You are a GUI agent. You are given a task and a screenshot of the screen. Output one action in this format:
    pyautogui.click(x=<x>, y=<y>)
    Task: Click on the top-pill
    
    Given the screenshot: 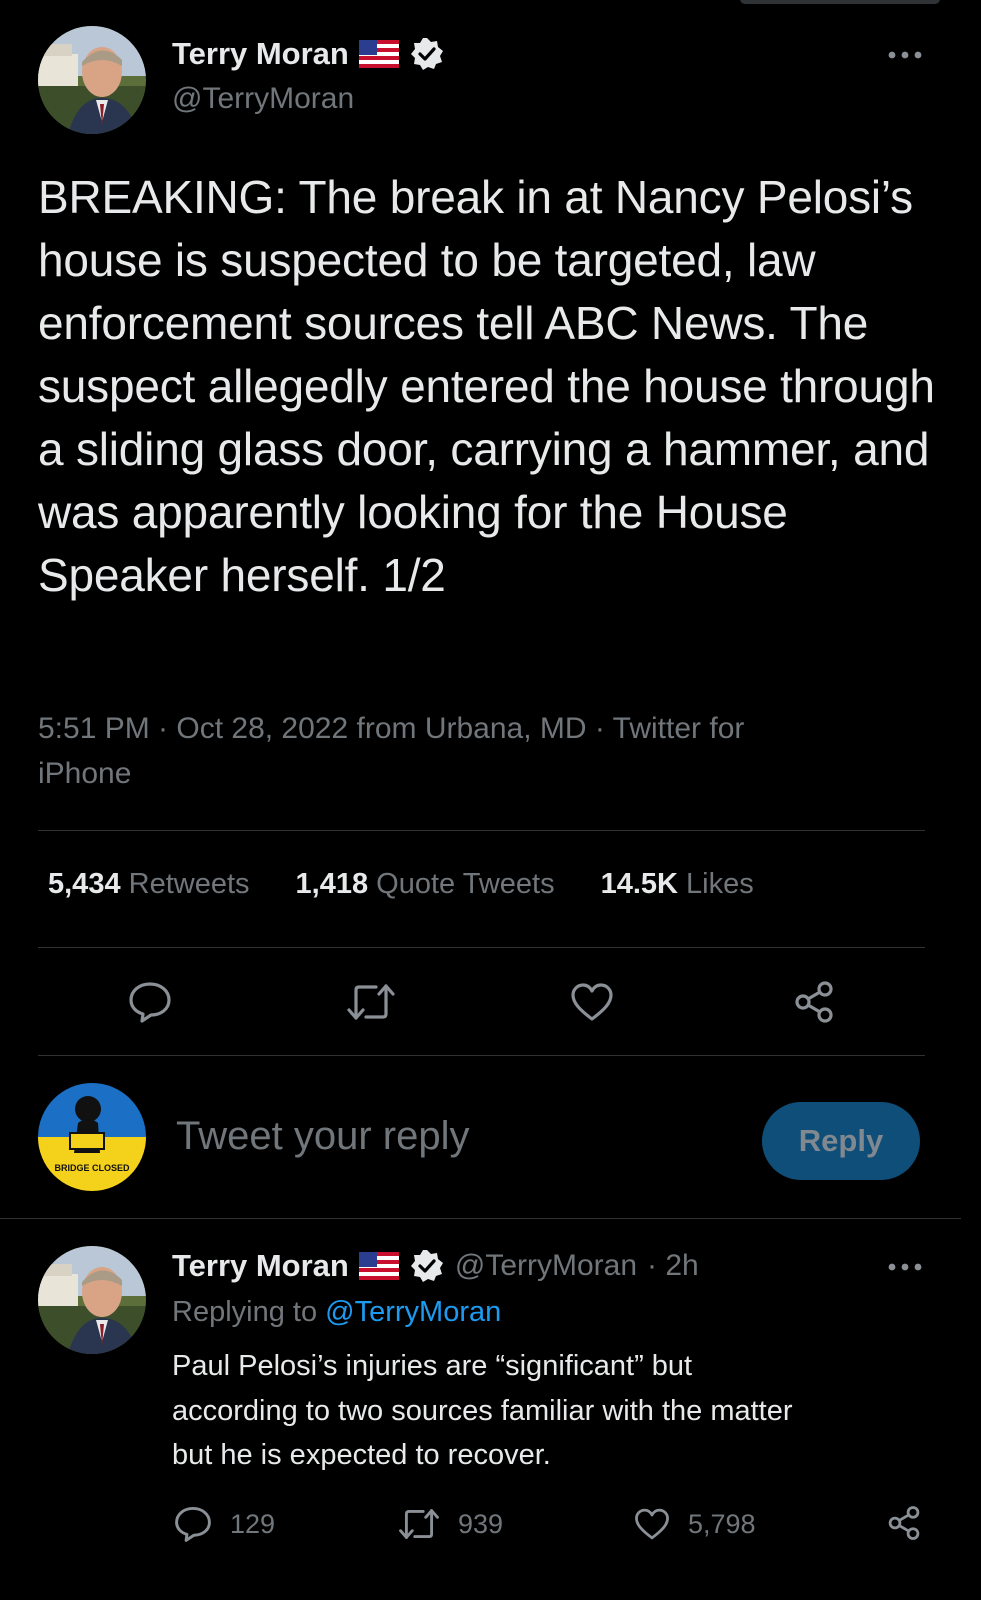 What is the action you would take?
    pyautogui.click(x=840, y=2)
    